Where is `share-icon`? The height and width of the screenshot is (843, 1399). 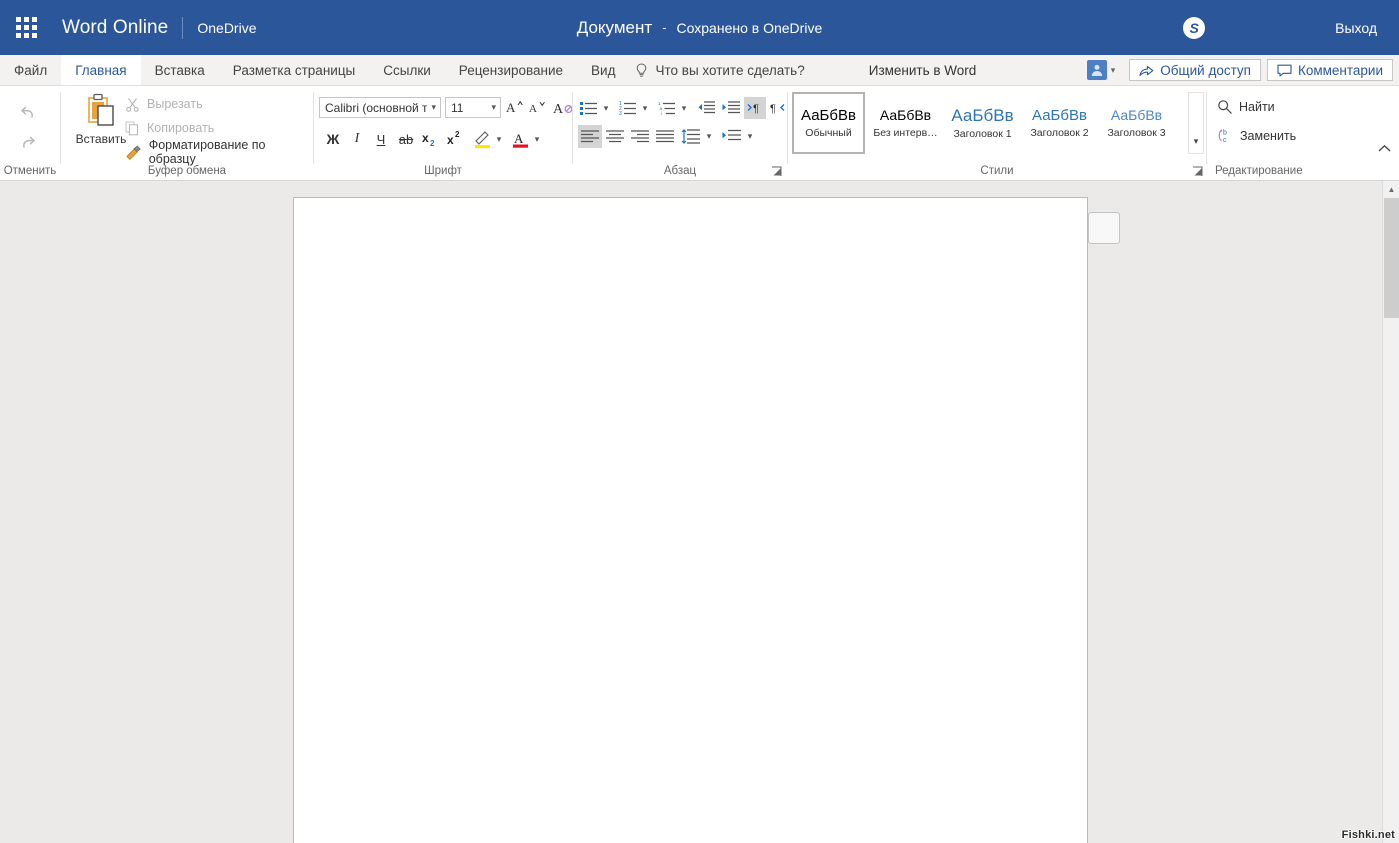
share-icon is located at coordinates (1146, 71).